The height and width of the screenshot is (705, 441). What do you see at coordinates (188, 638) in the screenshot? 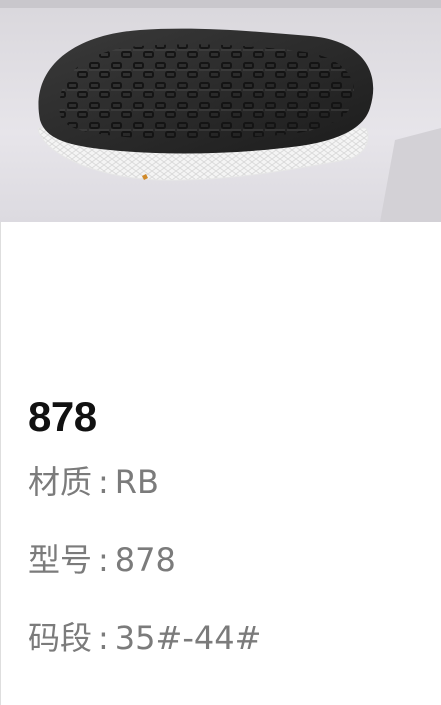
I see `spec-size-range-value: 35#-44#` at bounding box center [188, 638].